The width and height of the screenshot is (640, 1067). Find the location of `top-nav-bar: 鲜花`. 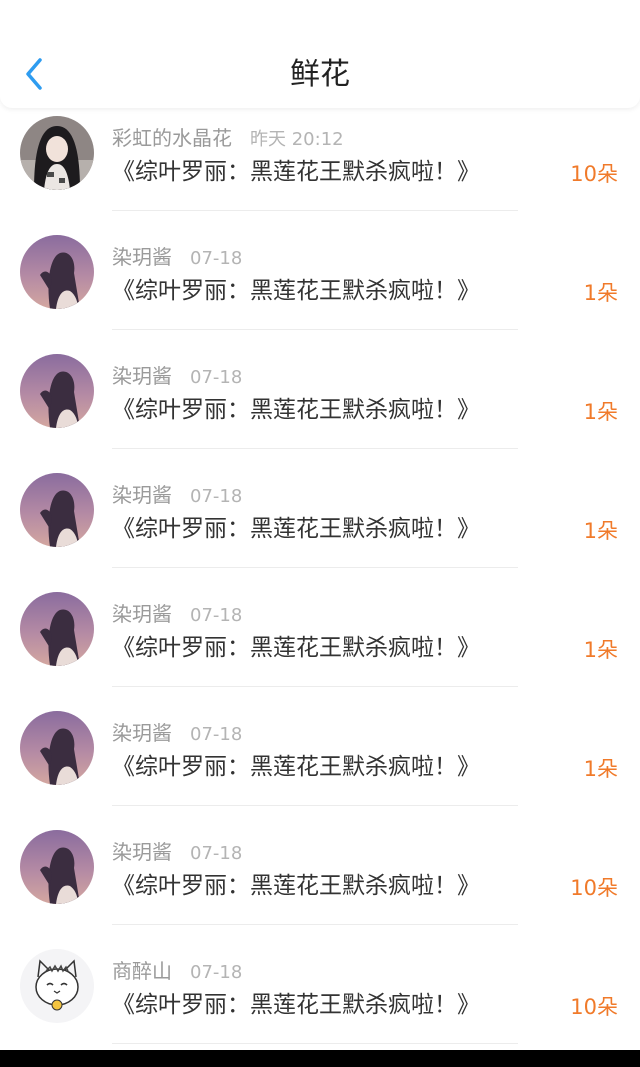

top-nav-bar: 鲜花 is located at coordinates (320, 54).